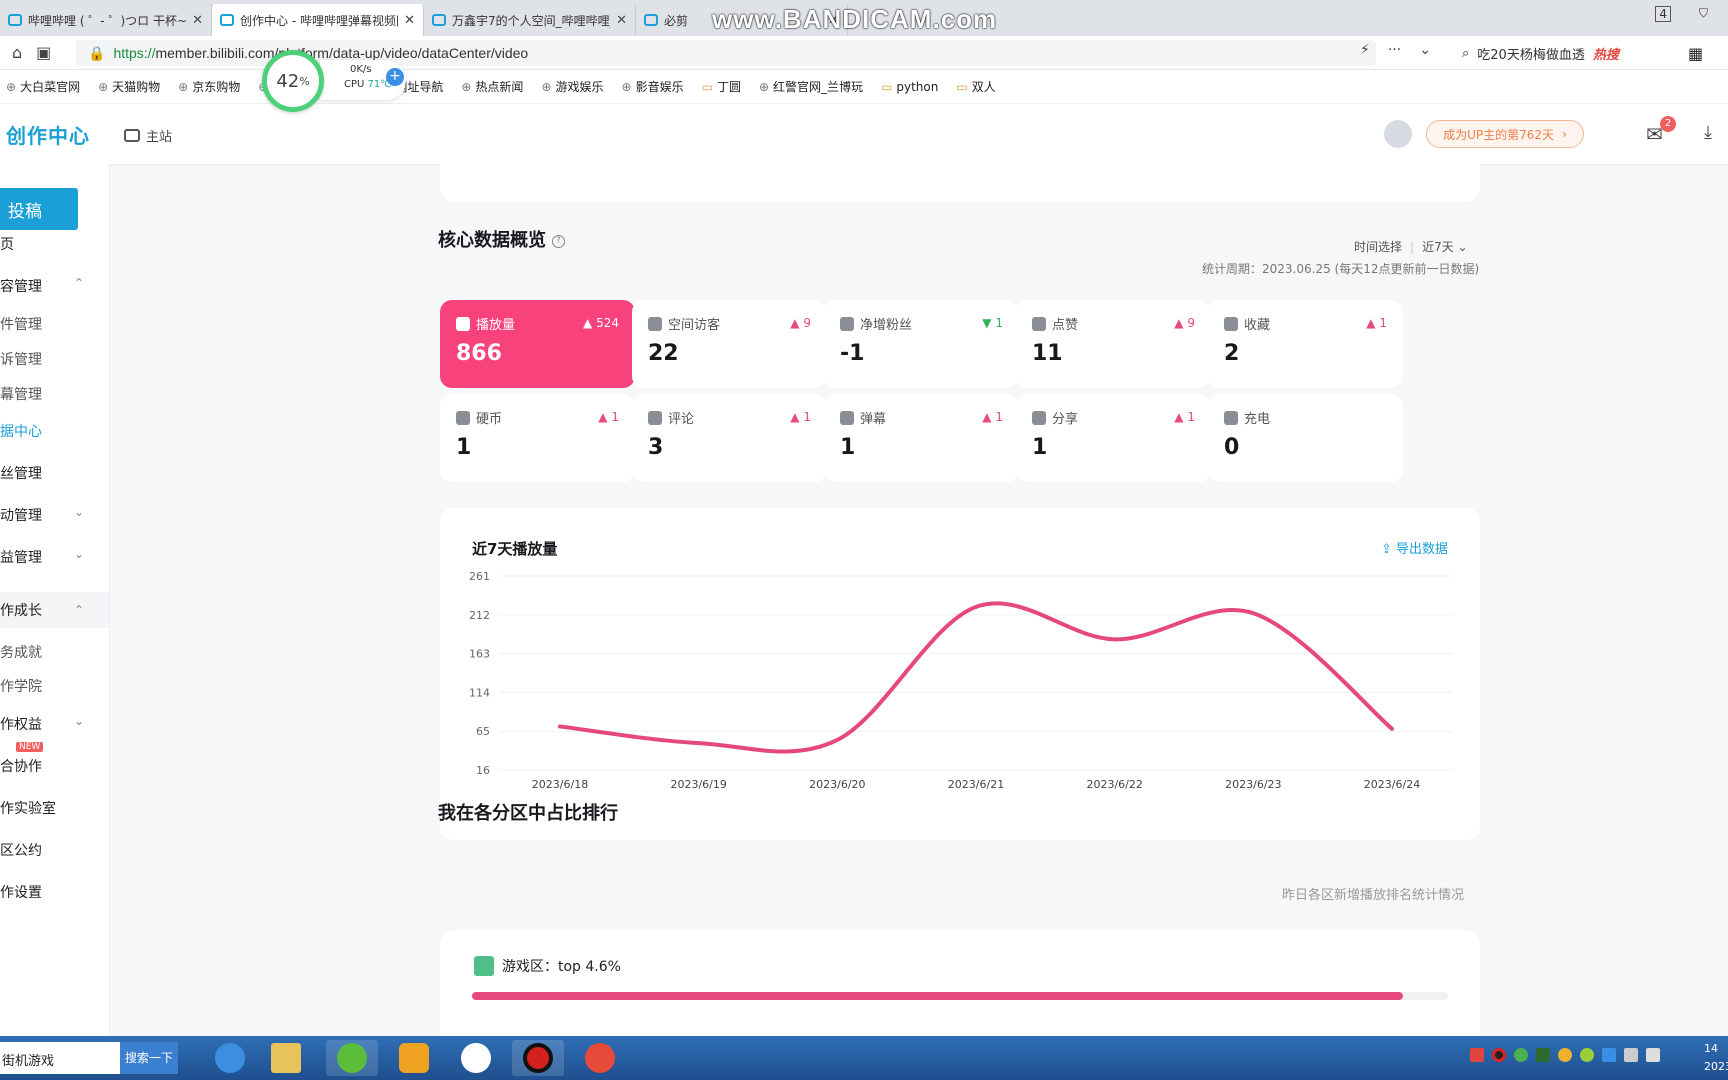 This screenshot has height=1080, width=1728. I want to click on sidebar-item: 益管理 ⌄, so click(54, 557).